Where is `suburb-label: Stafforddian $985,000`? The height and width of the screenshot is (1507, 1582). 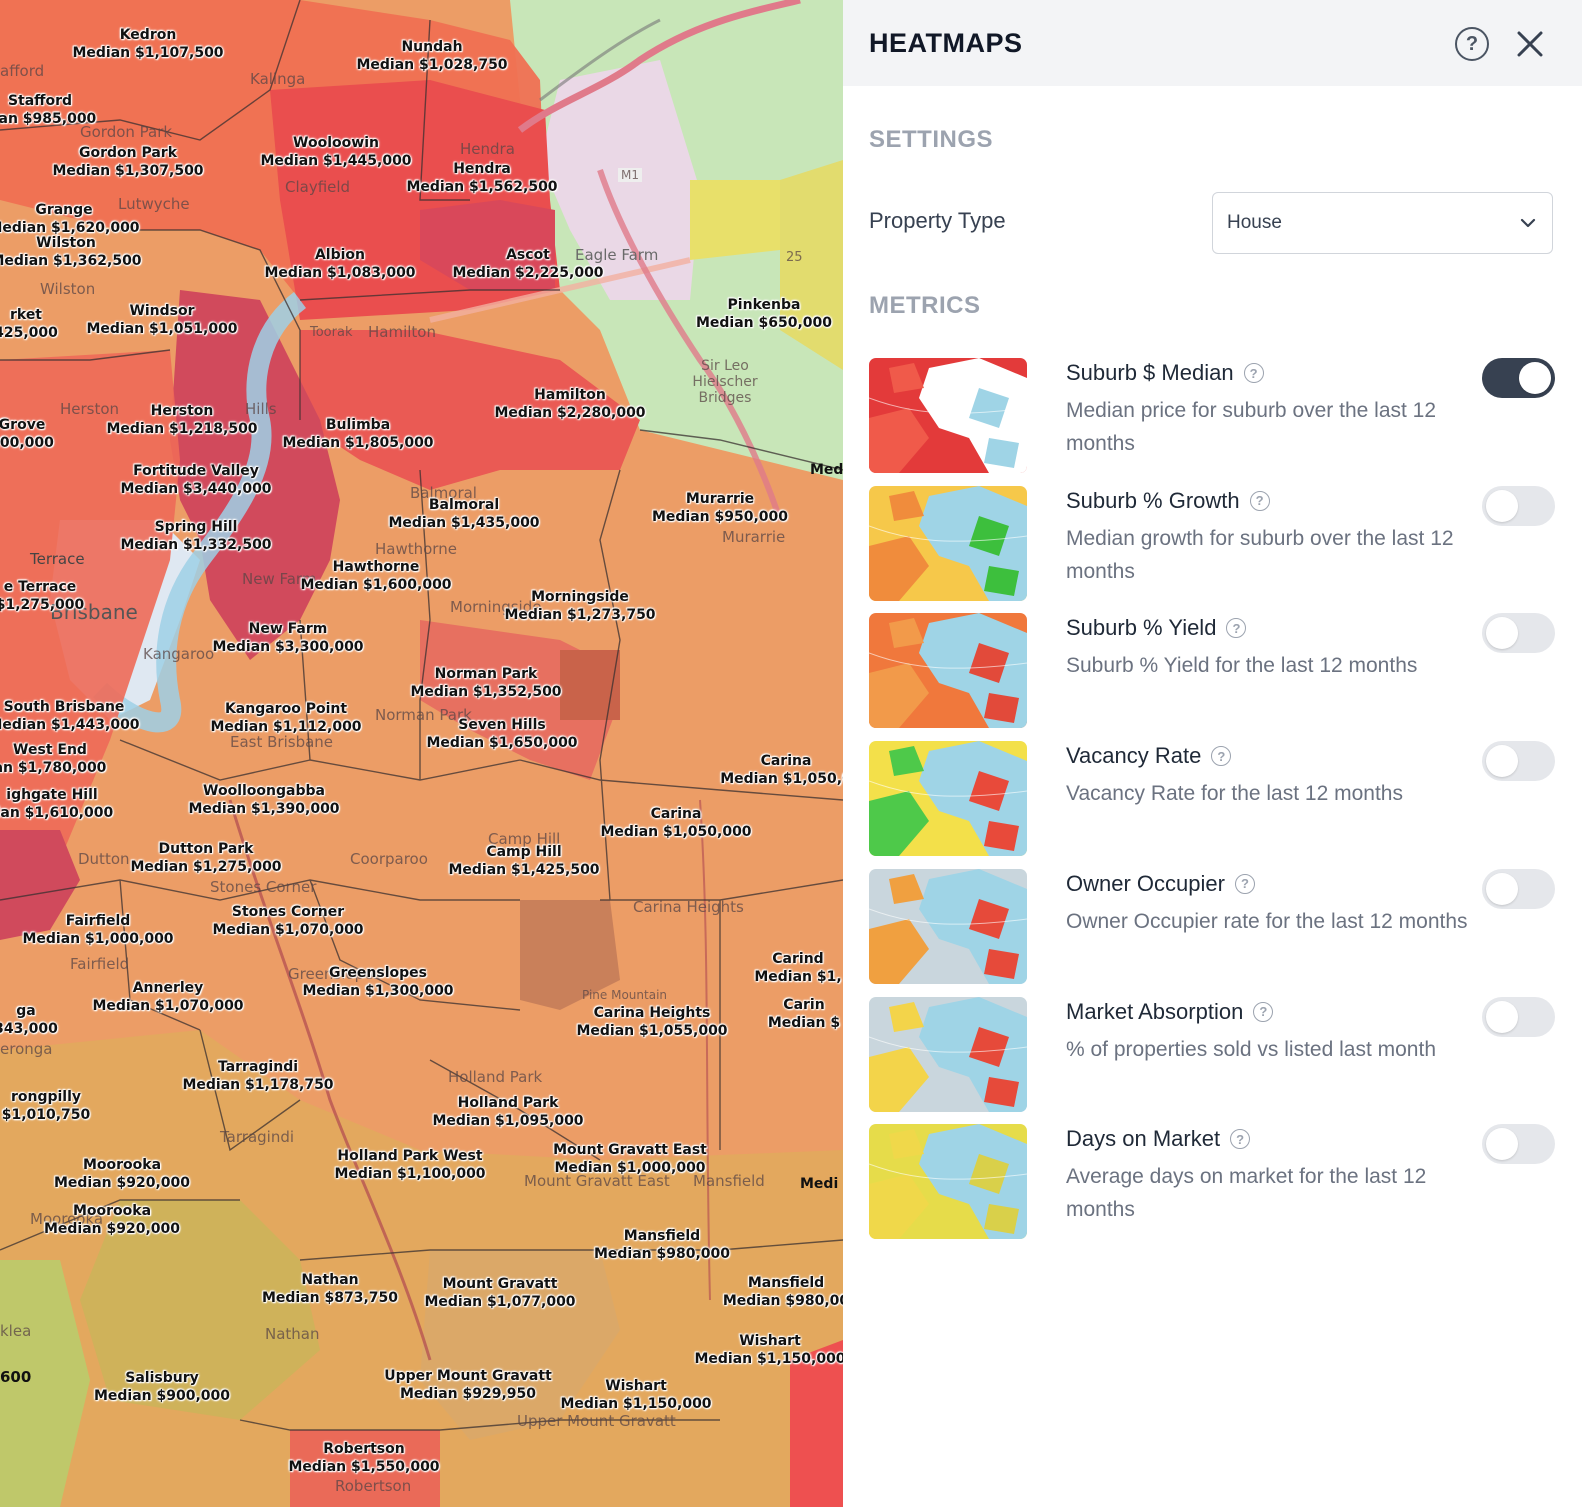 suburb-label: Stafforddian $985,000 is located at coordinates (48, 110).